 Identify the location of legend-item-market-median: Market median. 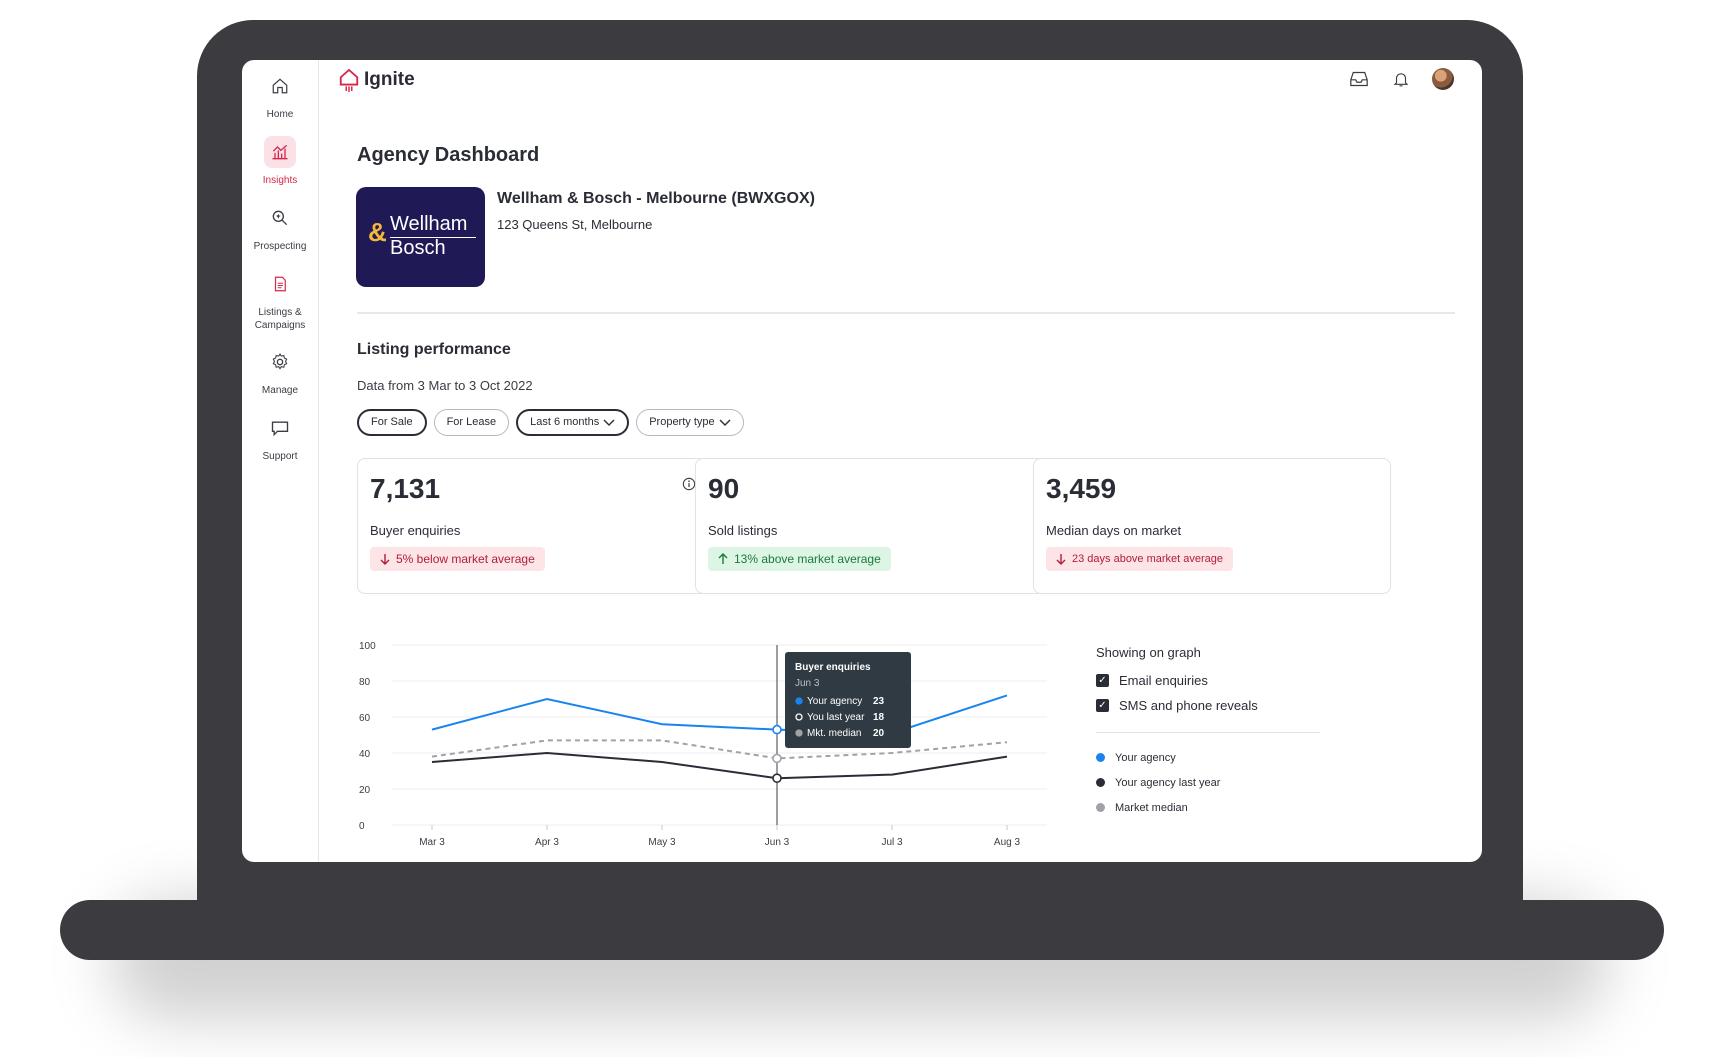
(1216, 807).